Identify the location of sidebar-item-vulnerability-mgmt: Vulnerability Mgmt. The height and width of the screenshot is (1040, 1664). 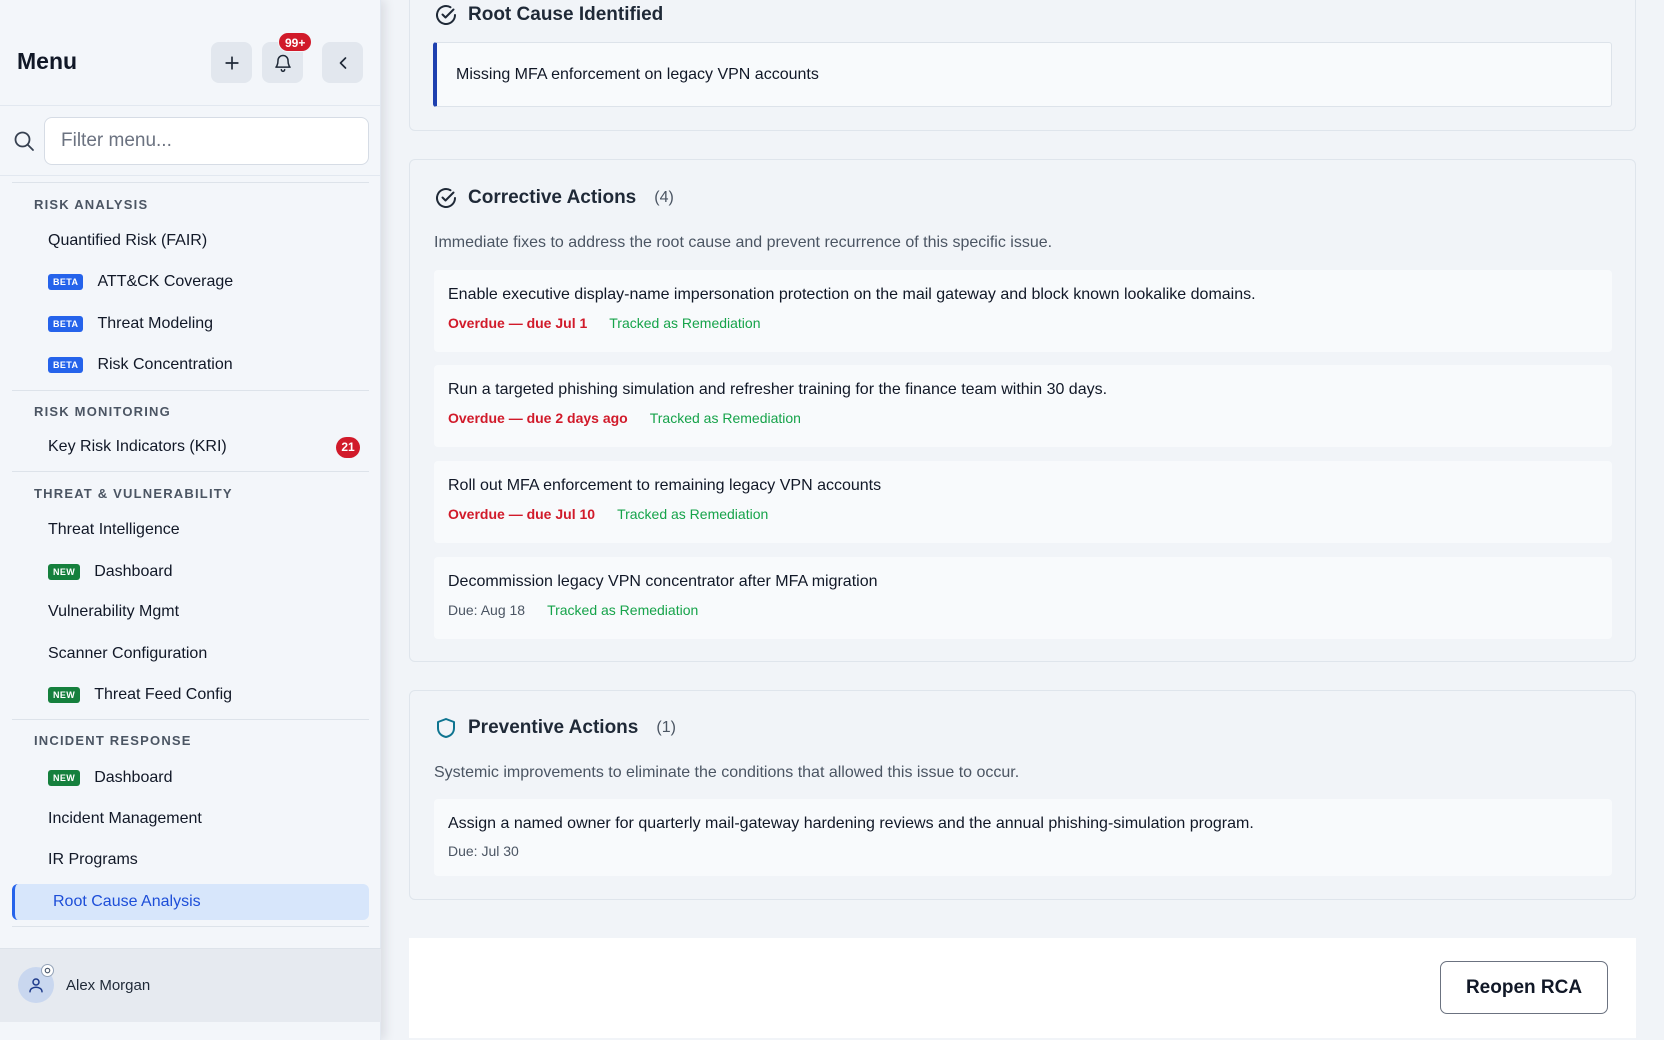
(113, 612).